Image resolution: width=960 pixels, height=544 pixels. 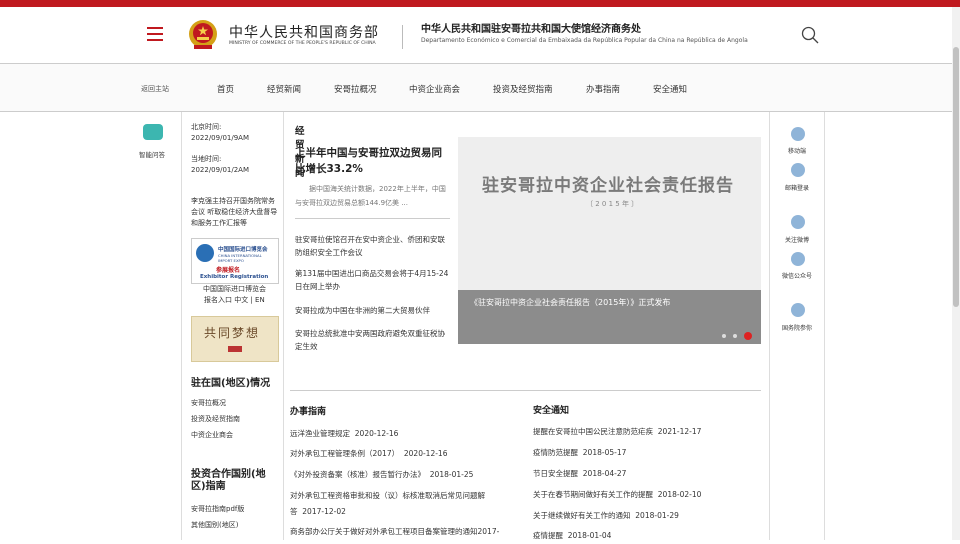 What do you see at coordinates (214, 525) in the screenshot?
I see `side-link: 其他国别(地区)` at bounding box center [214, 525].